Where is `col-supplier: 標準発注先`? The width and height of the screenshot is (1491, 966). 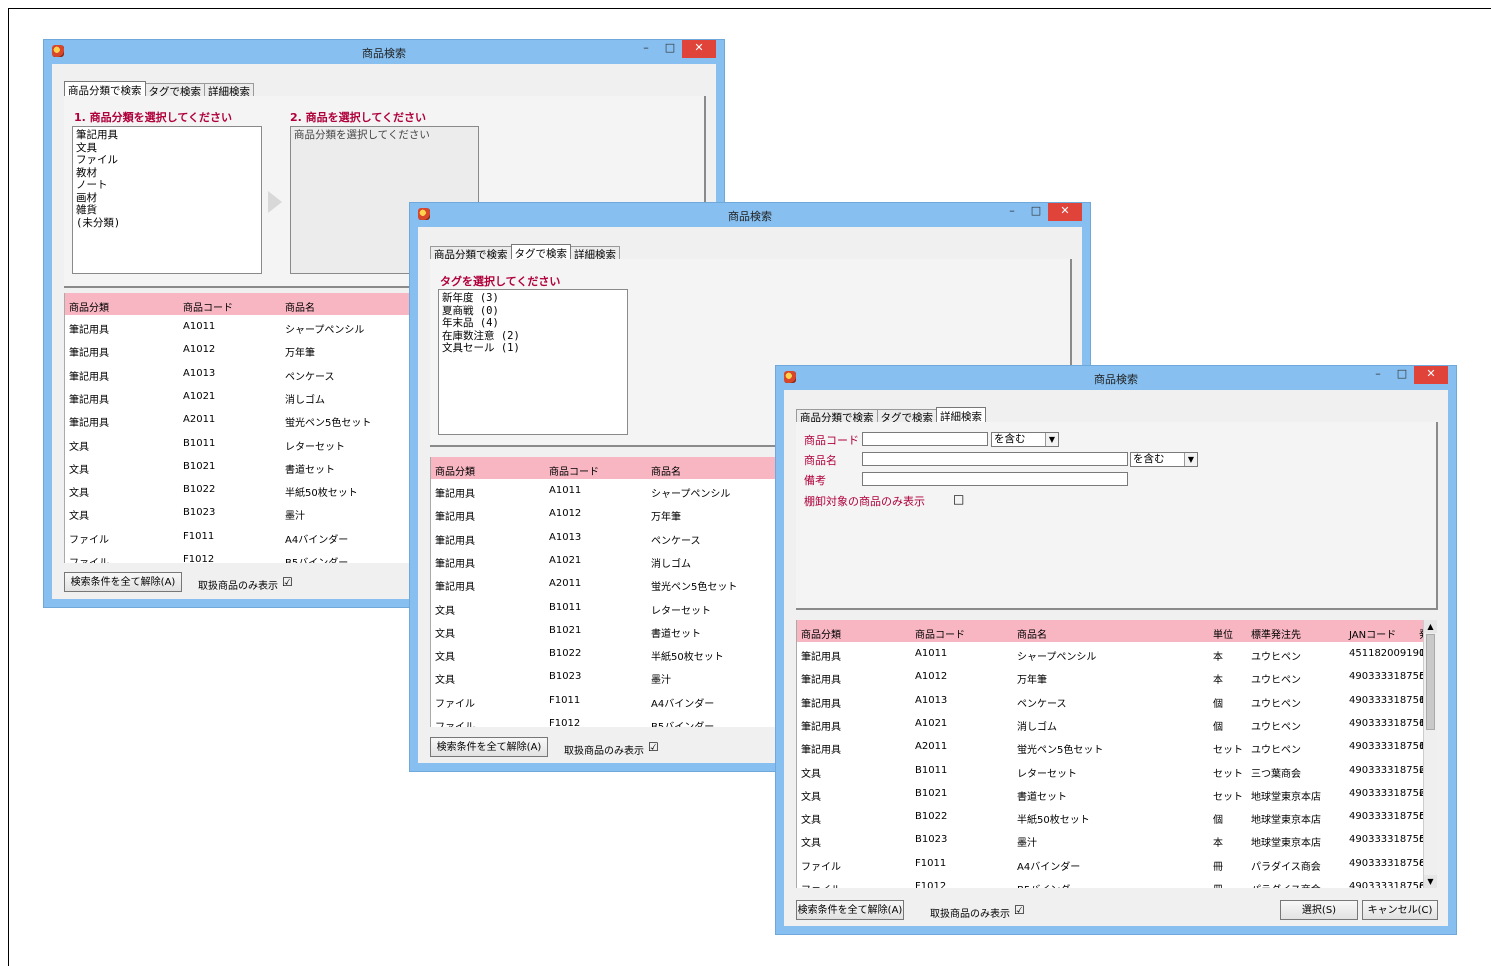
col-supplier: 標準発注先 is located at coordinates (1276, 633).